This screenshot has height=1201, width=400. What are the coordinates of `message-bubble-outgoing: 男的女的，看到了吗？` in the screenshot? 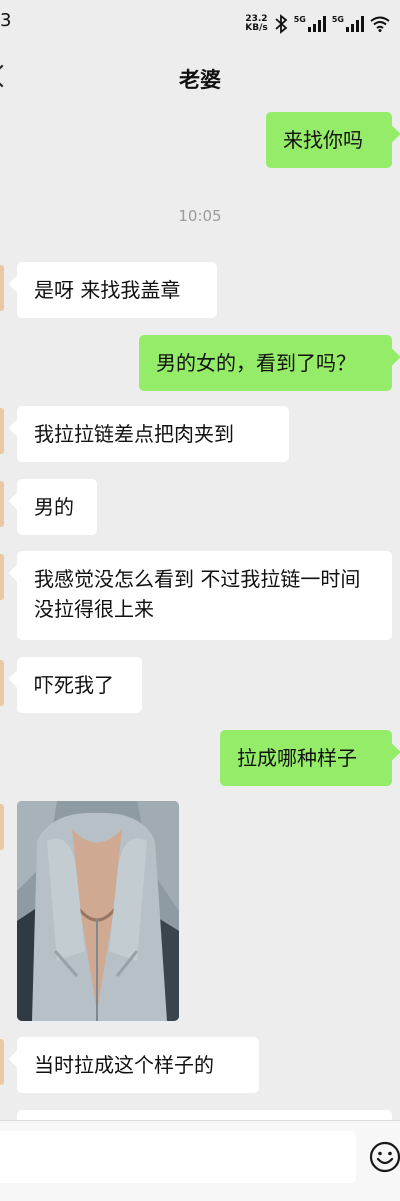 It's located at (265, 363).